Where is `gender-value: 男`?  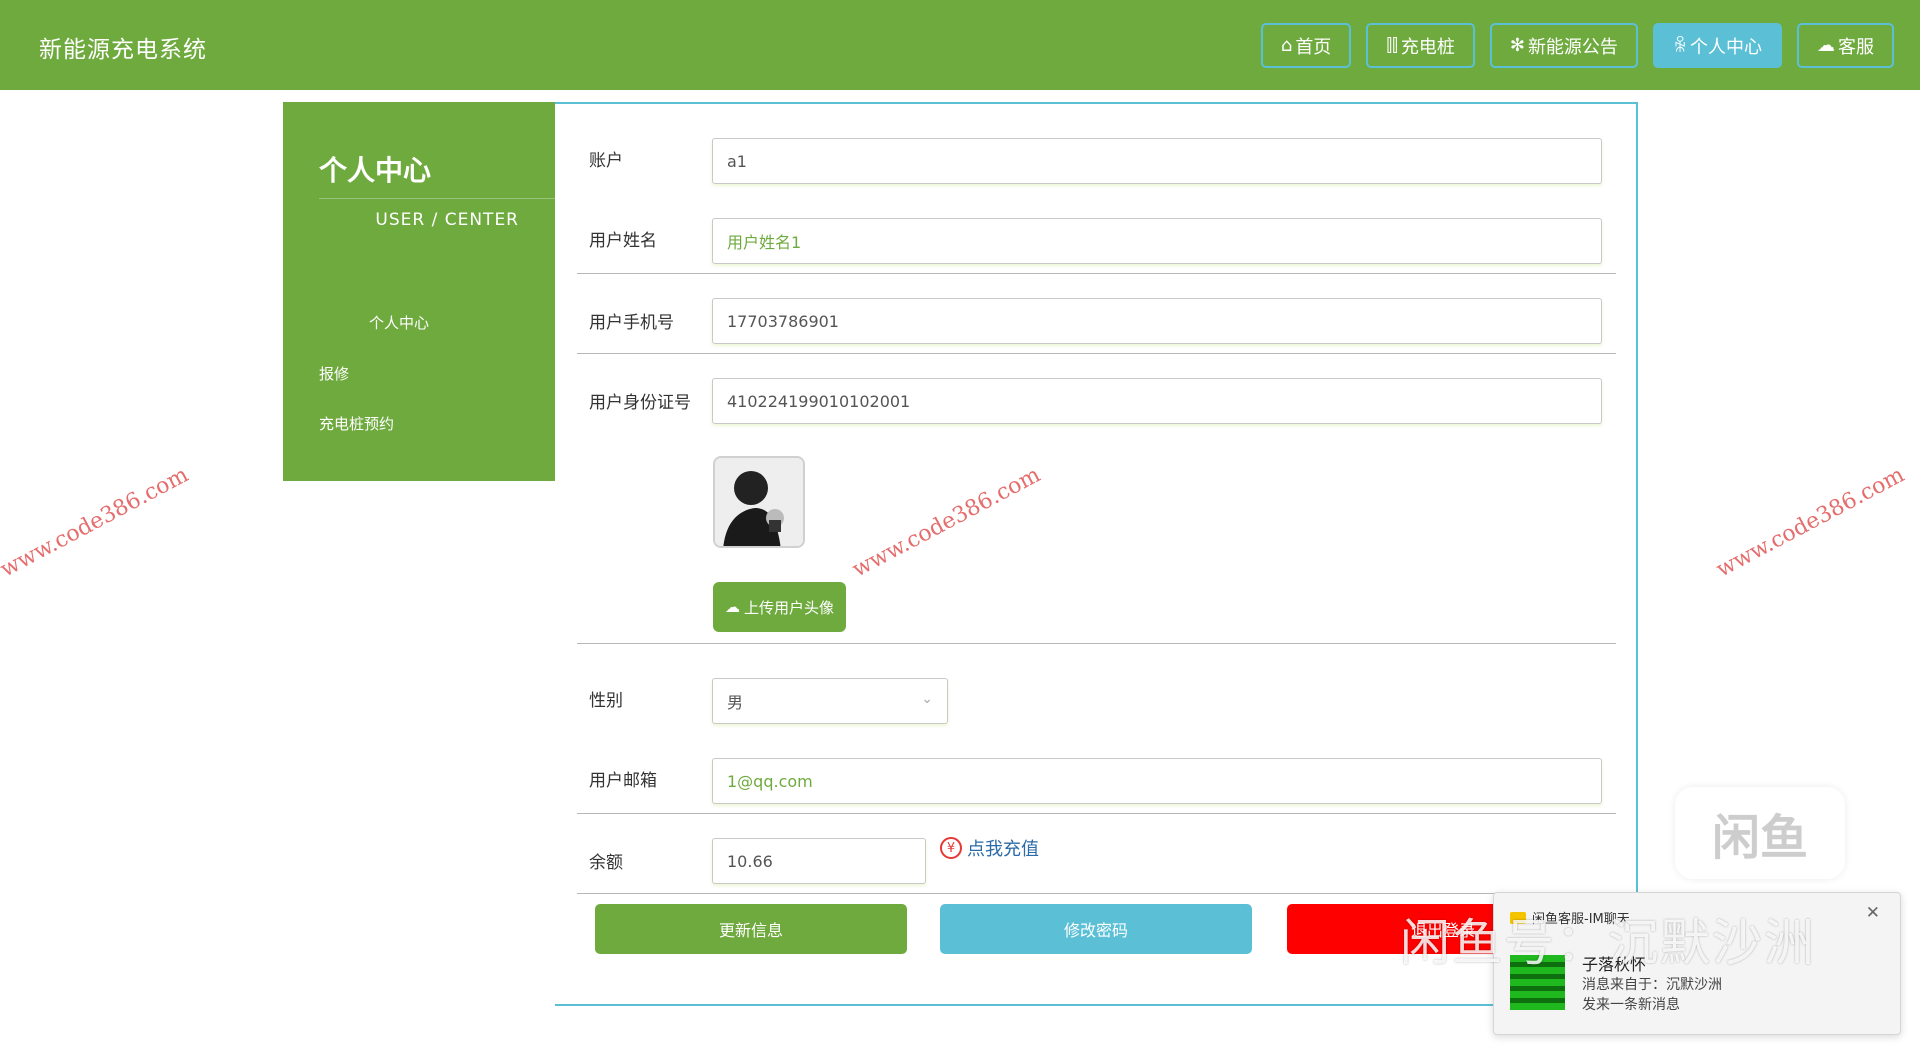 gender-value: 男 is located at coordinates (735, 702).